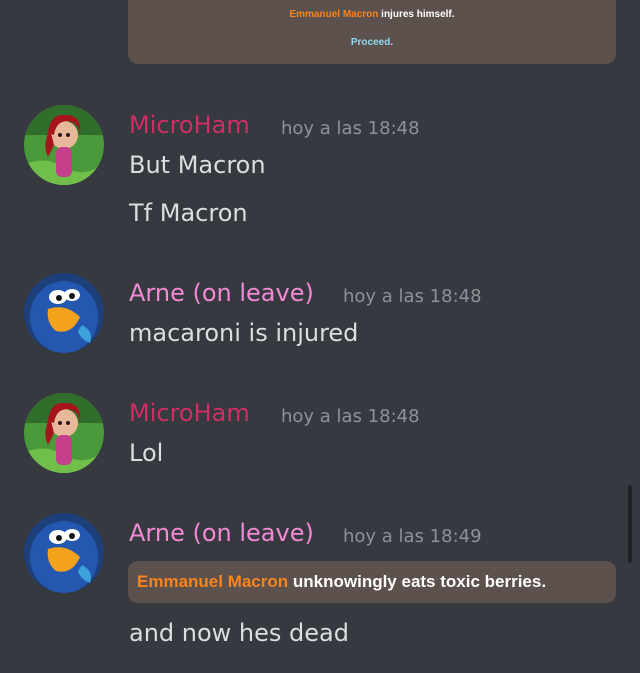 Image resolution: width=640 pixels, height=673 pixels. I want to click on embed-action-text: unknowingly eats toxic berries., so click(417, 581).